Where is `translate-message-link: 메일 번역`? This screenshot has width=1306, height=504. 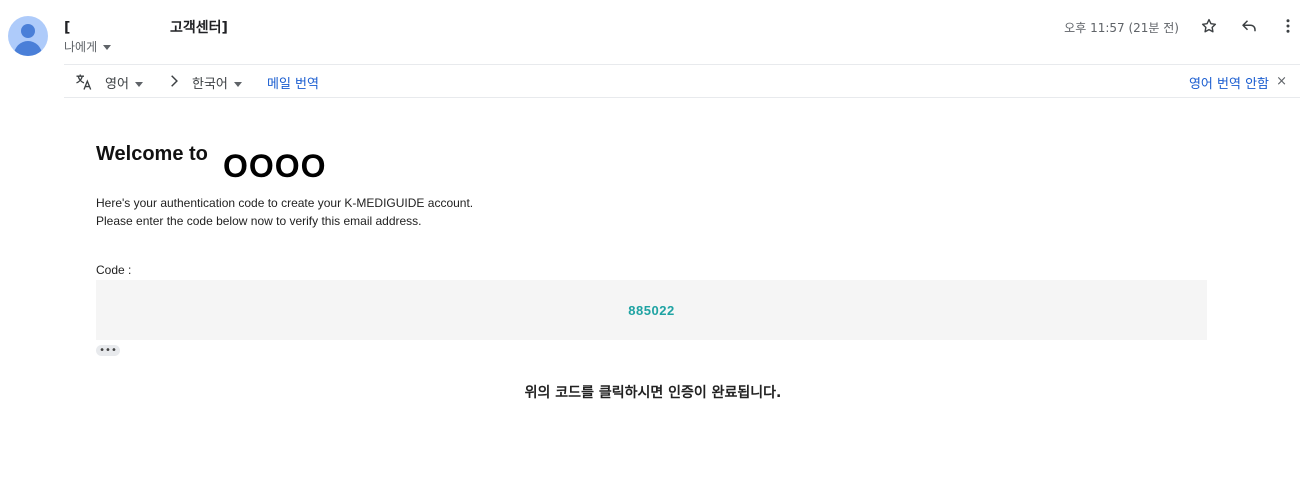
translate-message-link: 메일 번역 is located at coordinates (293, 82).